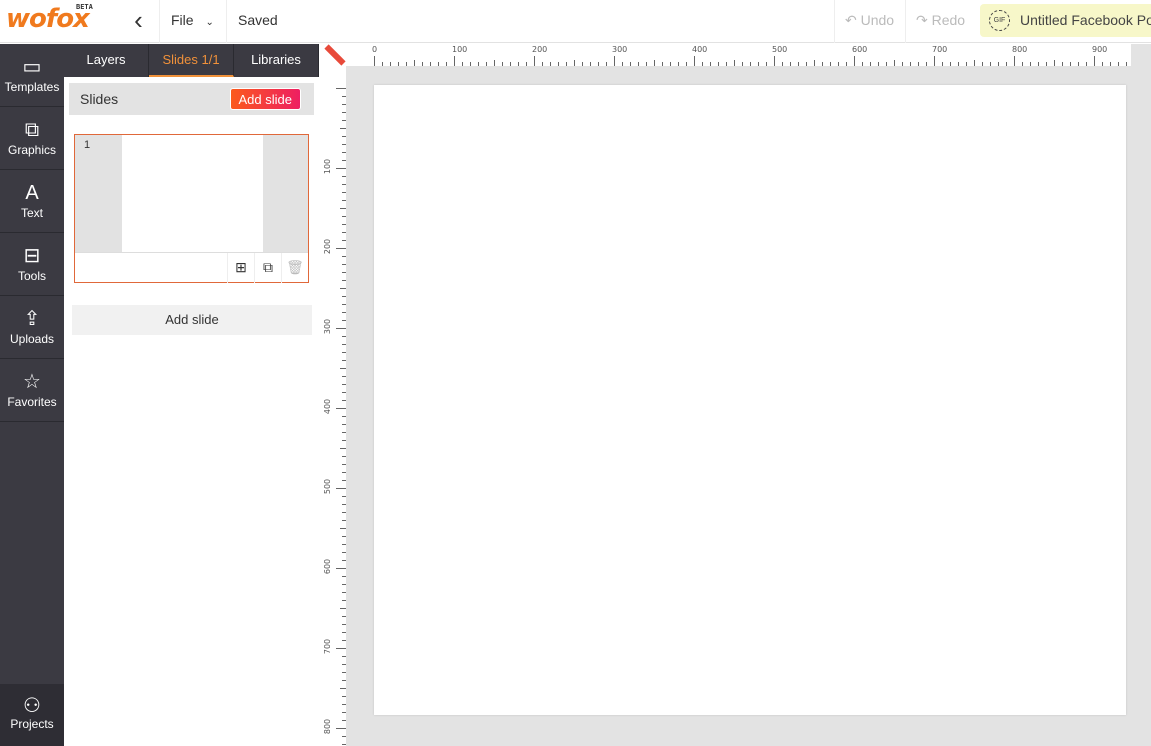 Image resolution: width=1151 pixels, height=746 pixels. What do you see at coordinates (738, 55) in the screenshot?
I see `horizontal-ruler: 0 100 200 300 400 500 600 700 800 900` at bounding box center [738, 55].